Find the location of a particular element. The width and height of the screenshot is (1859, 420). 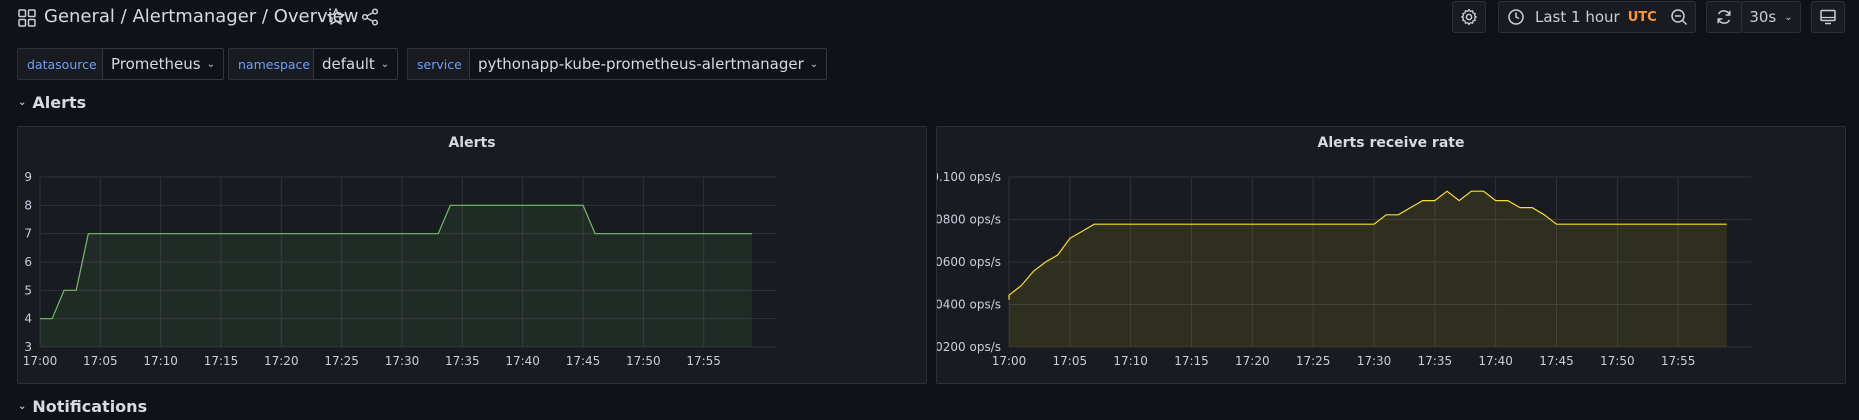

variable-value: default is located at coordinates (348, 64).